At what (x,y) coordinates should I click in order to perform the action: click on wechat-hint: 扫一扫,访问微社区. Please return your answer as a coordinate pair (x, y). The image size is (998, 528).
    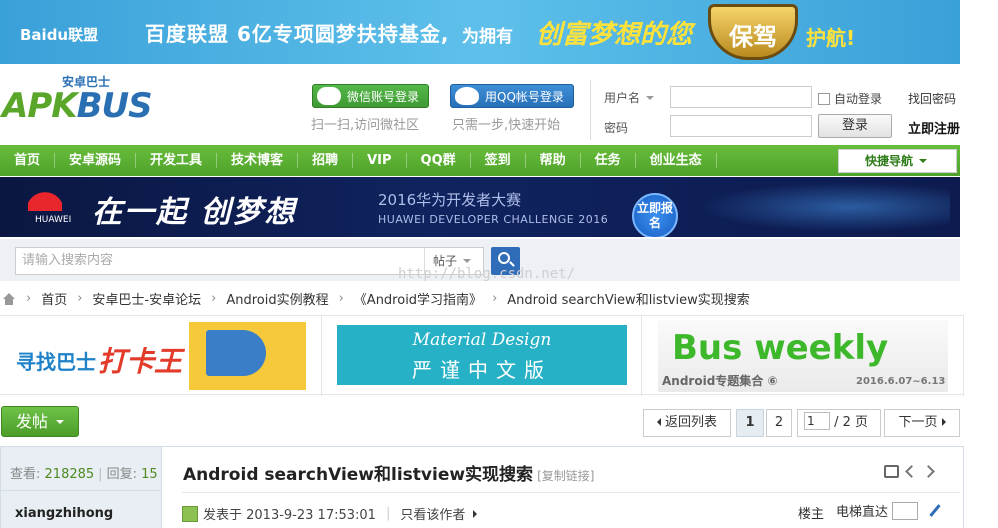
    Looking at the image, I should click on (365, 125).